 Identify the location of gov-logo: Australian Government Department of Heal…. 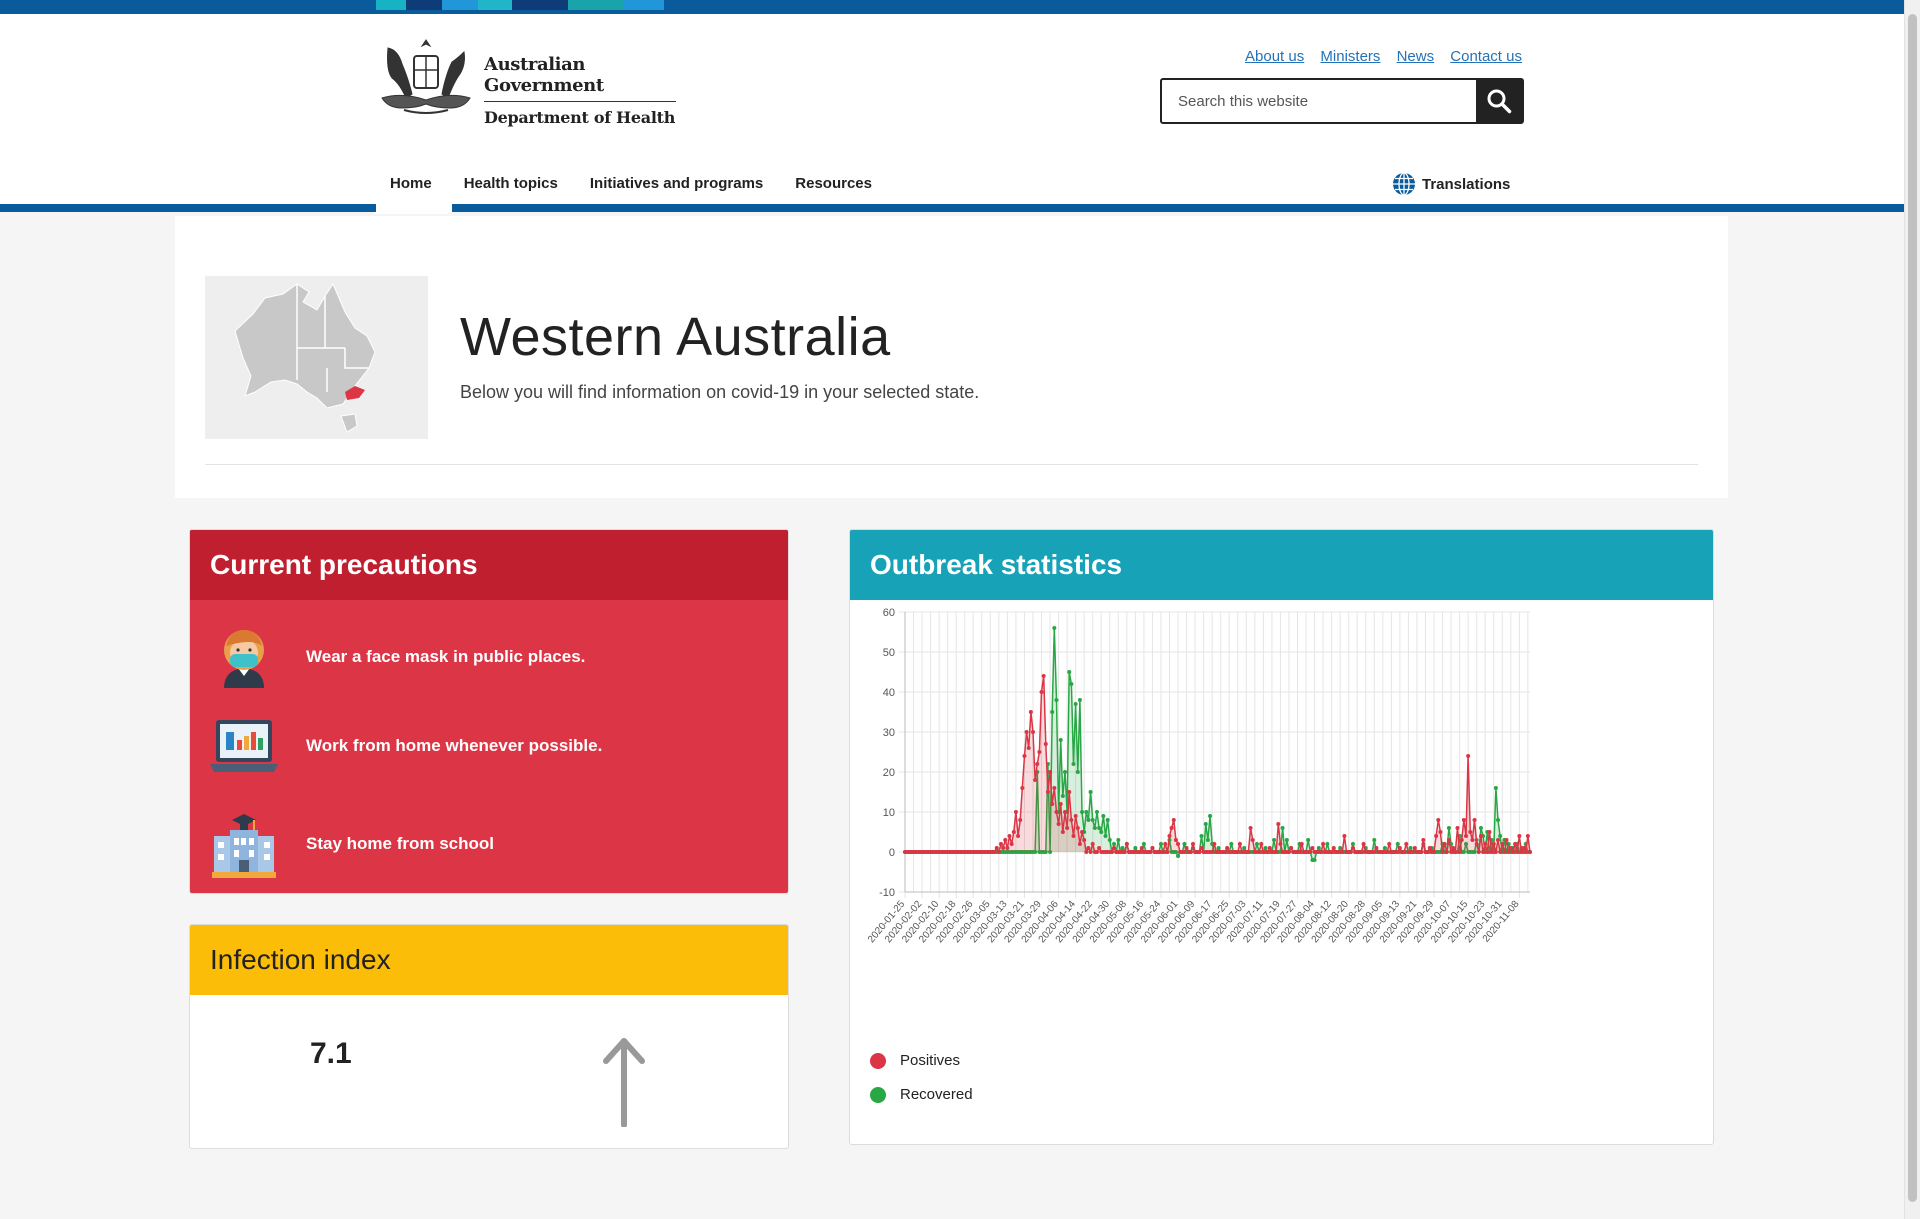
(526, 81).